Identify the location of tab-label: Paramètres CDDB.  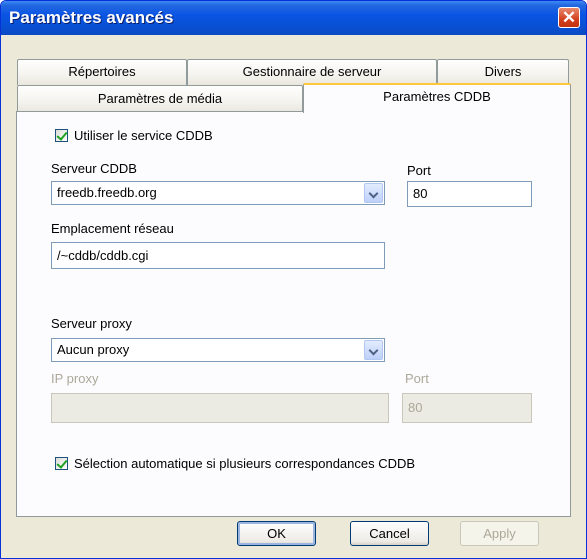
(437, 96).